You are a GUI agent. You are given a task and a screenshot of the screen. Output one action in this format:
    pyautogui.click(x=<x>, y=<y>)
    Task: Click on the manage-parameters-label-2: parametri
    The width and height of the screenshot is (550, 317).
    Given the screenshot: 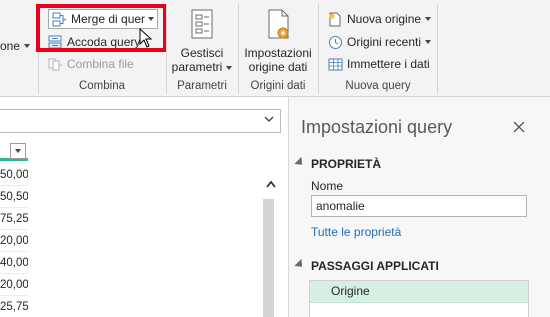 What is the action you would take?
    pyautogui.click(x=197, y=67)
    